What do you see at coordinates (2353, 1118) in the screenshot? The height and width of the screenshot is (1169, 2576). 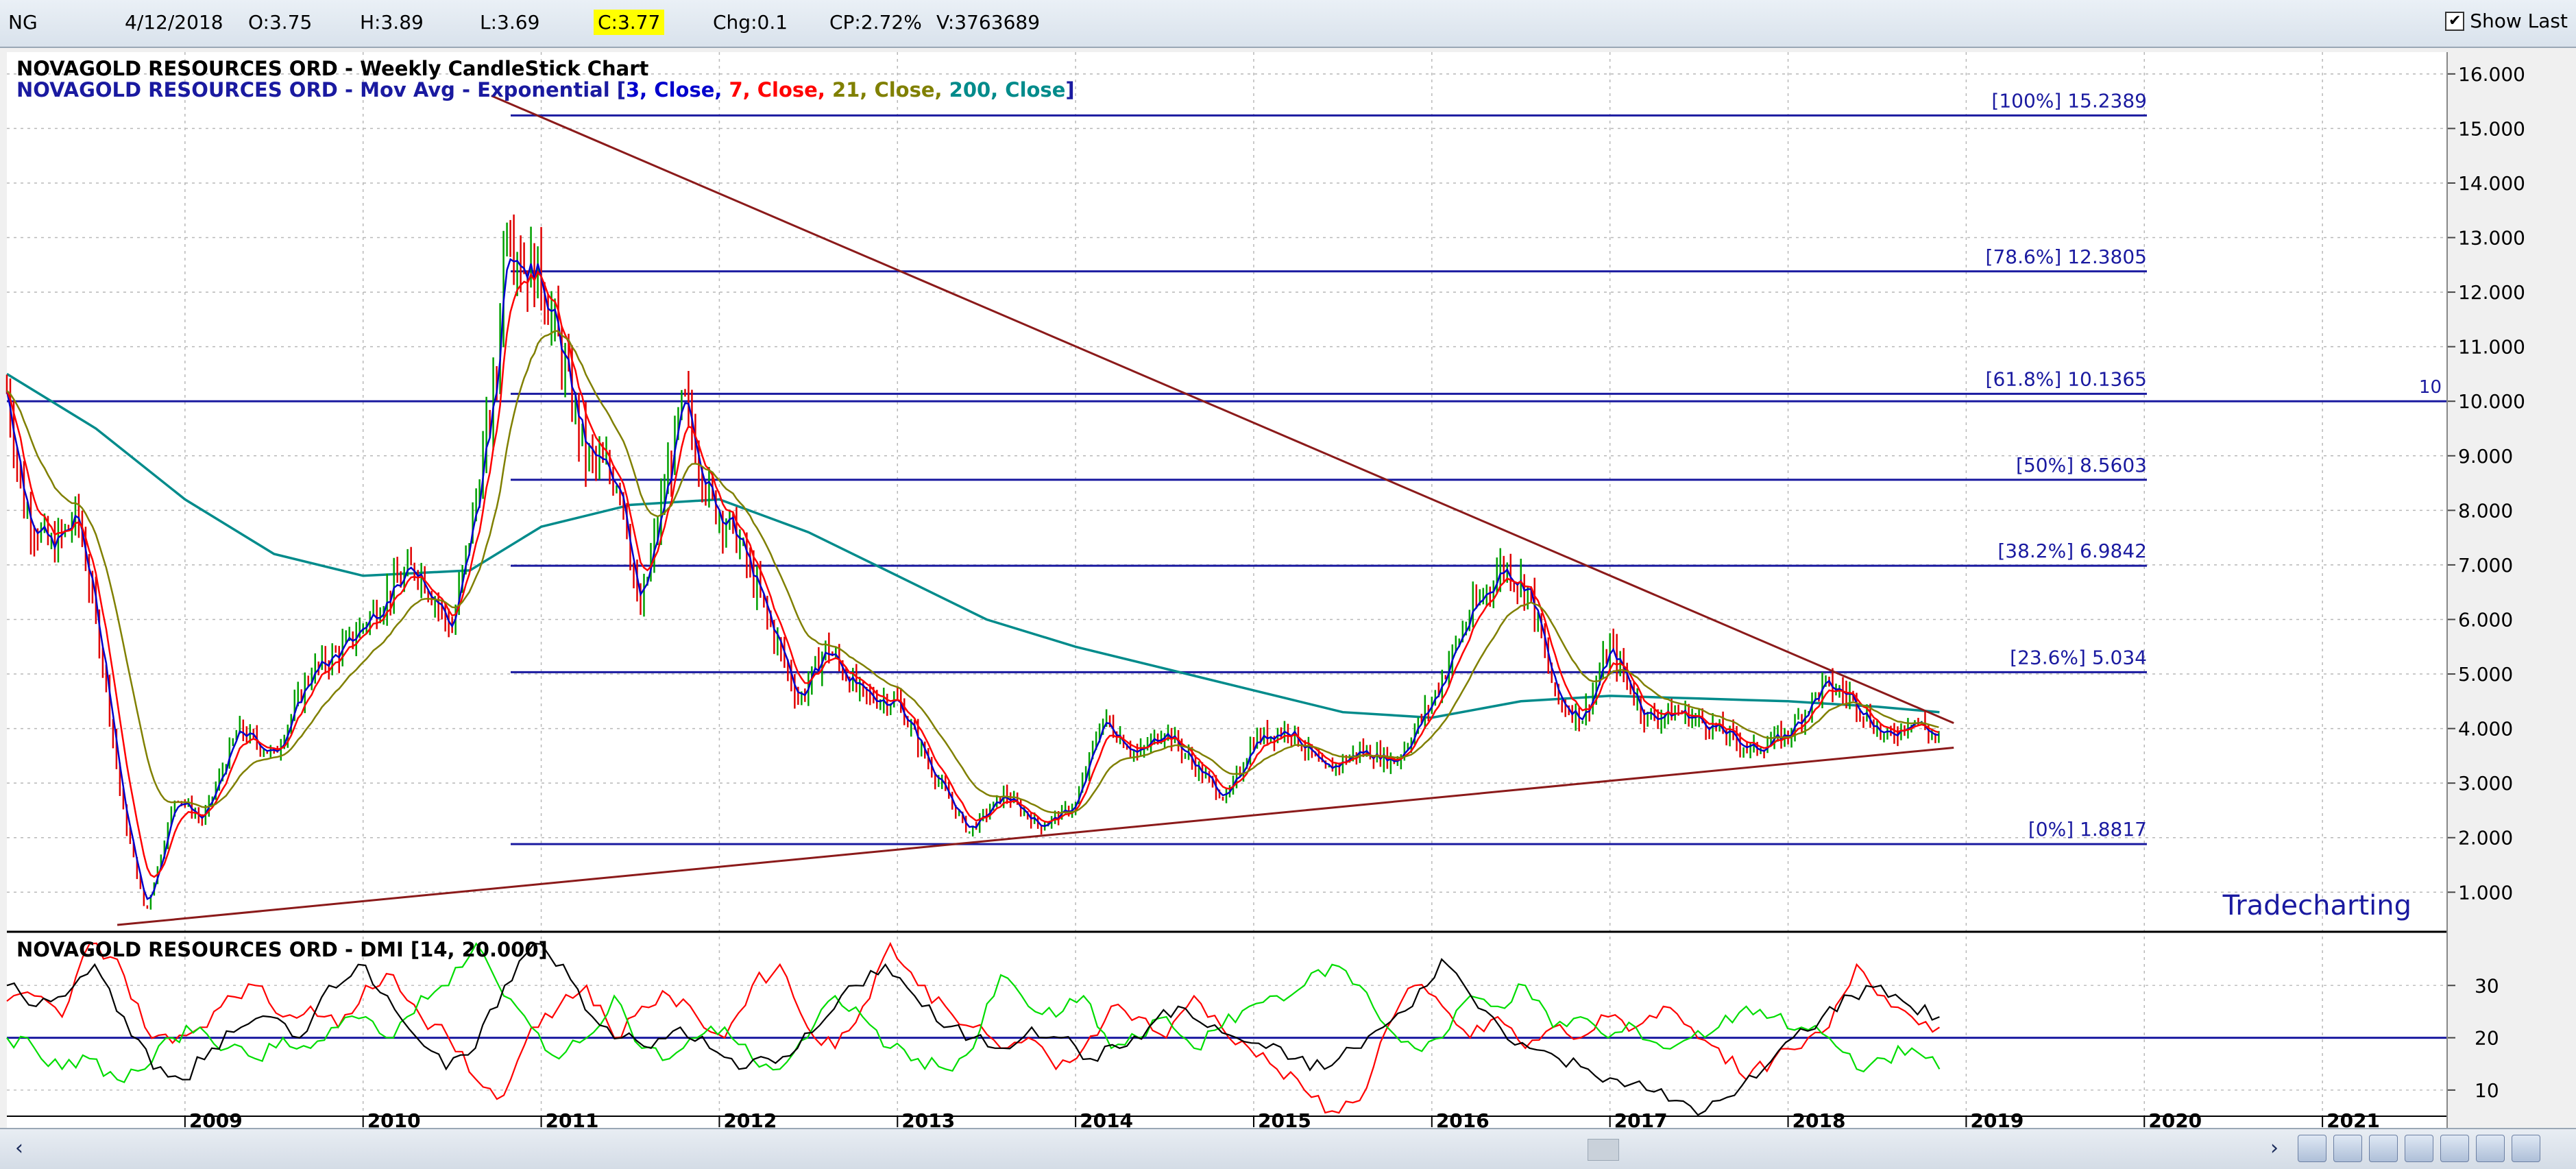 I see `x-tick-label: 2021` at bounding box center [2353, 1118].